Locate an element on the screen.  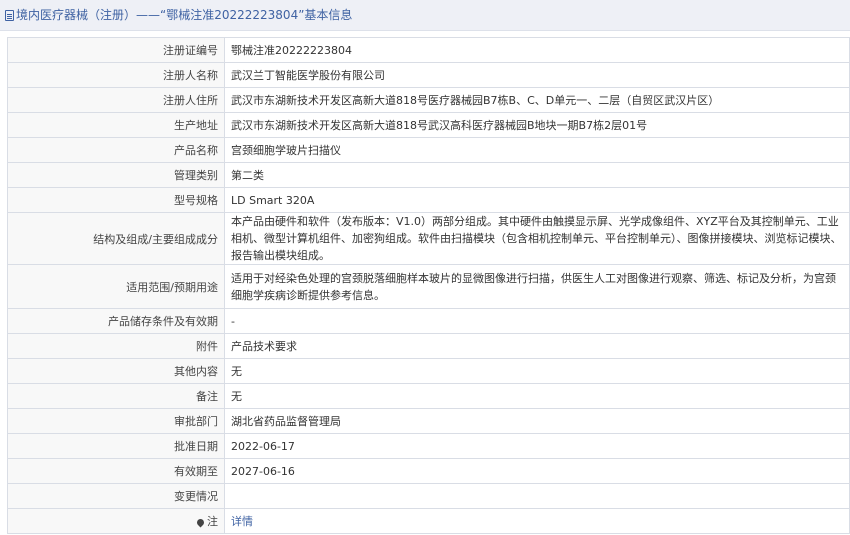
row-value: - is located at coordinates (537, 321).